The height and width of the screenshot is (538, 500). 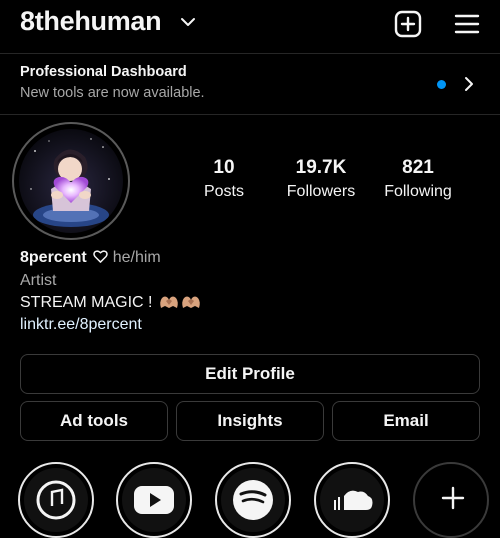 What do you see at coordinates (418, 179) in the screenshot?
I see `stat-following: 821 Following` at bounding box center [418, 179].